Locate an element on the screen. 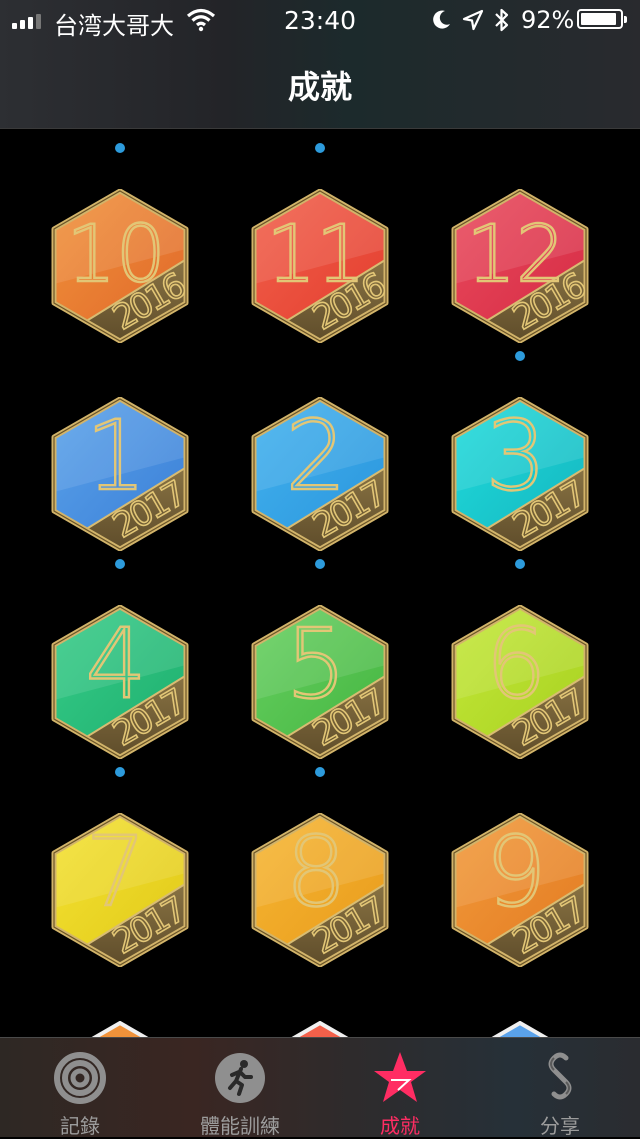 The image size is (640, 1139). award-badge: 11 2016 is located at coordinates (320, 266).